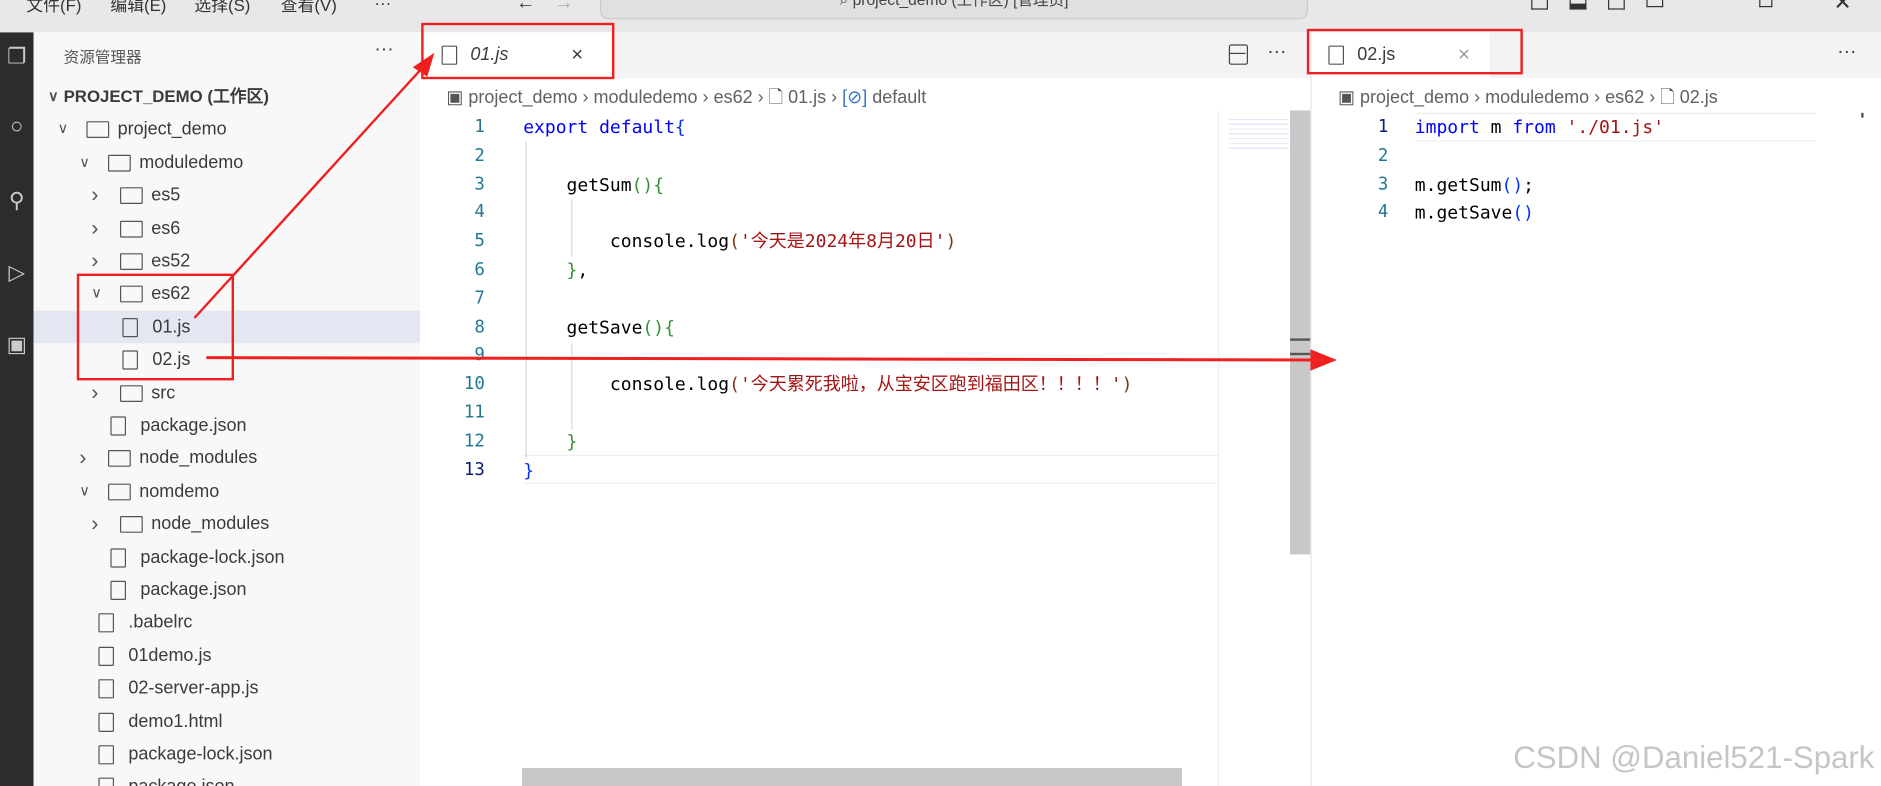  What do you see at coordinates (1694, 757) in the screenshot?
I see `watermark: CSDN @Daniel521-Spark` at bounding box center [1694, 757].